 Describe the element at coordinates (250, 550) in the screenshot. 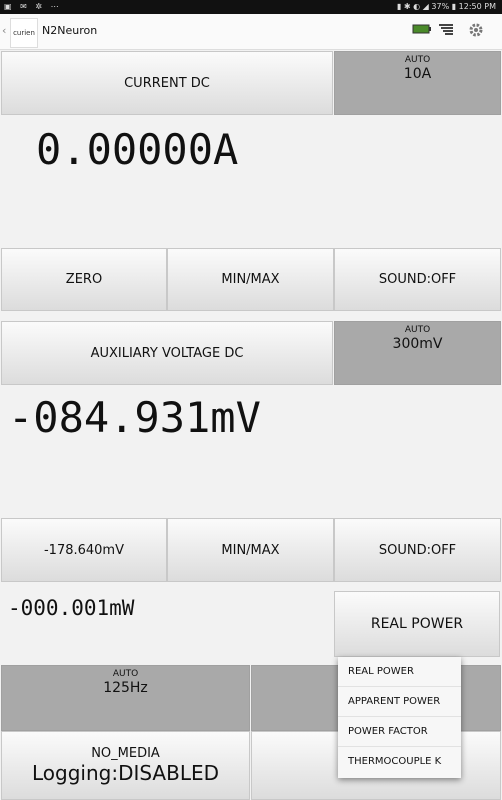

I see `voltage-minmax-button: MIN/MAX` at that location.